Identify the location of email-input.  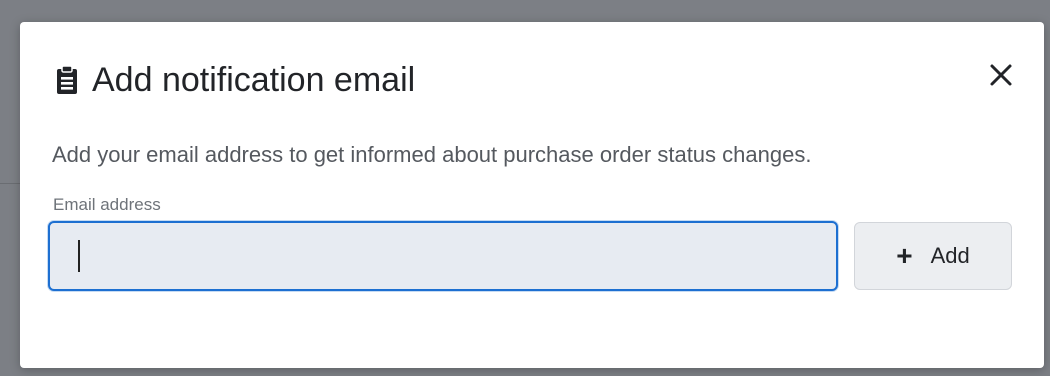
(443, 256).